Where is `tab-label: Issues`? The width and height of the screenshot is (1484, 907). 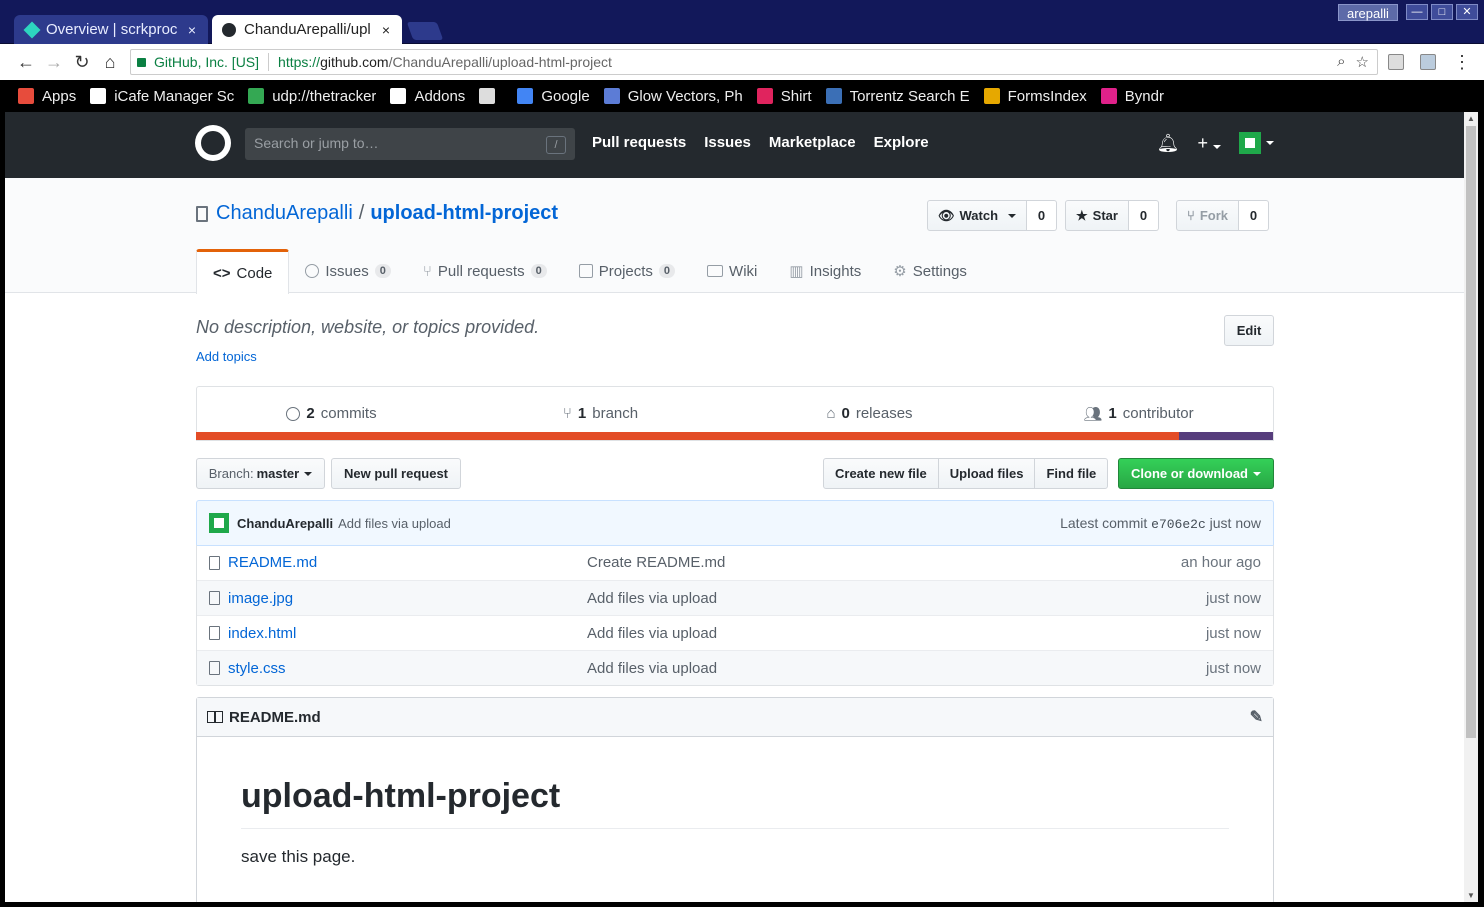
tab-label: Issues is located at coordinates (347, 271).